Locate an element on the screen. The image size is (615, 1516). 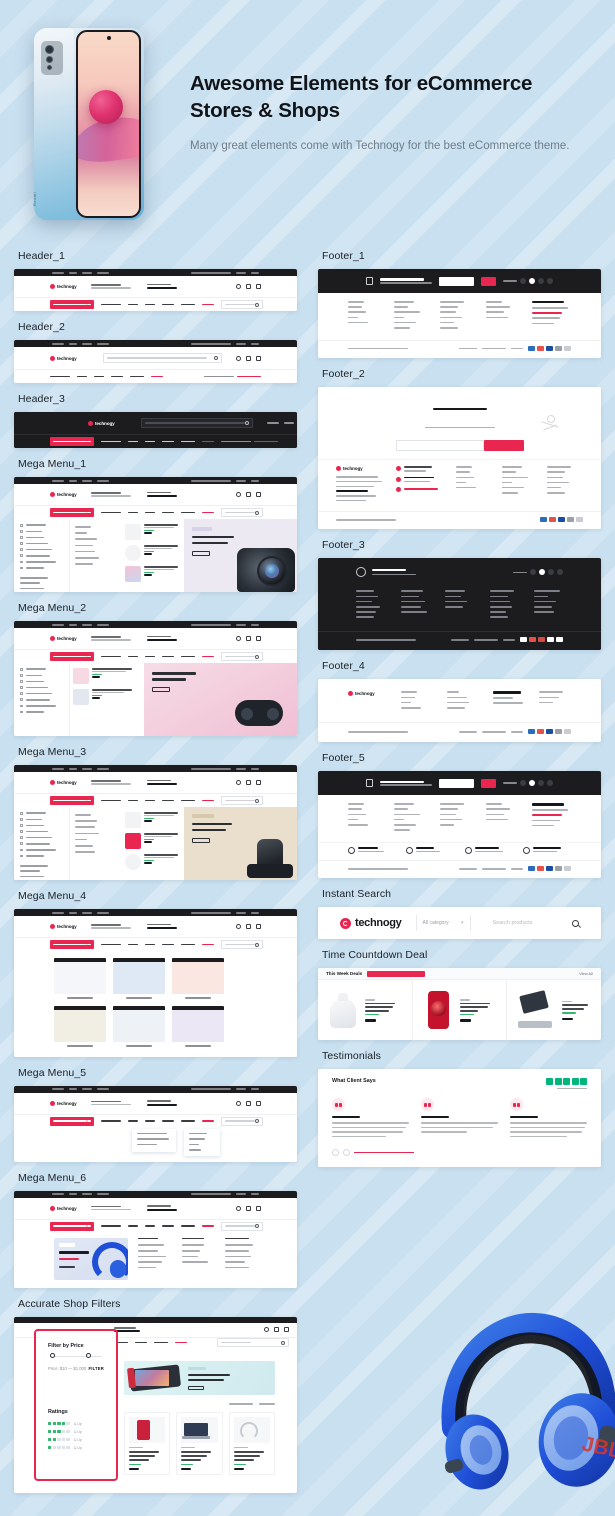
product-list is located at coordinates (107, 699).